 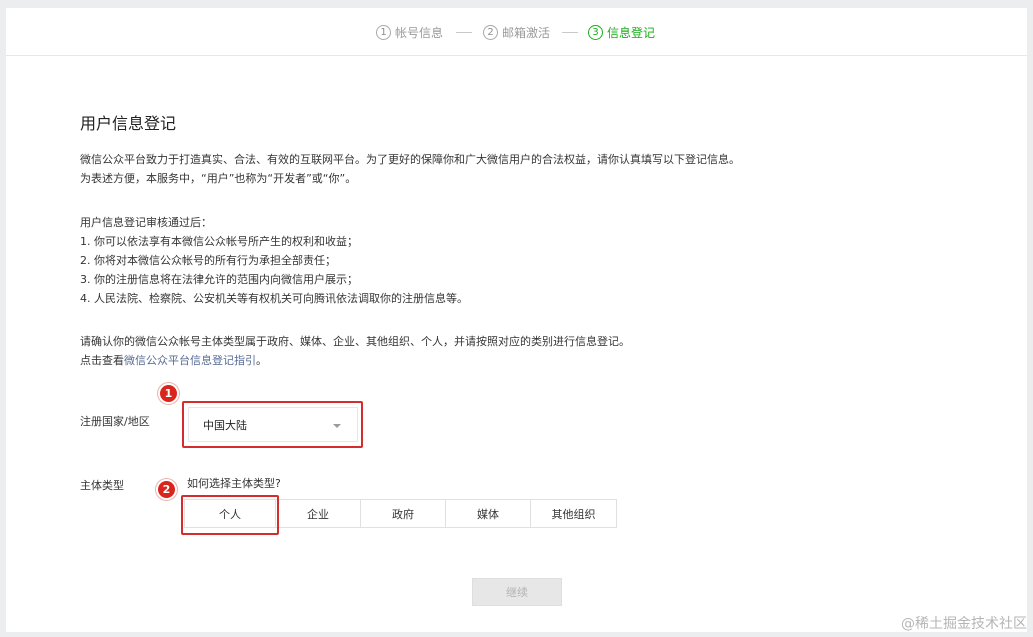 What do you see at coordinates (595, 32) in the screenshot?
I see `step-number: 3` at bounding box center [595, 32].